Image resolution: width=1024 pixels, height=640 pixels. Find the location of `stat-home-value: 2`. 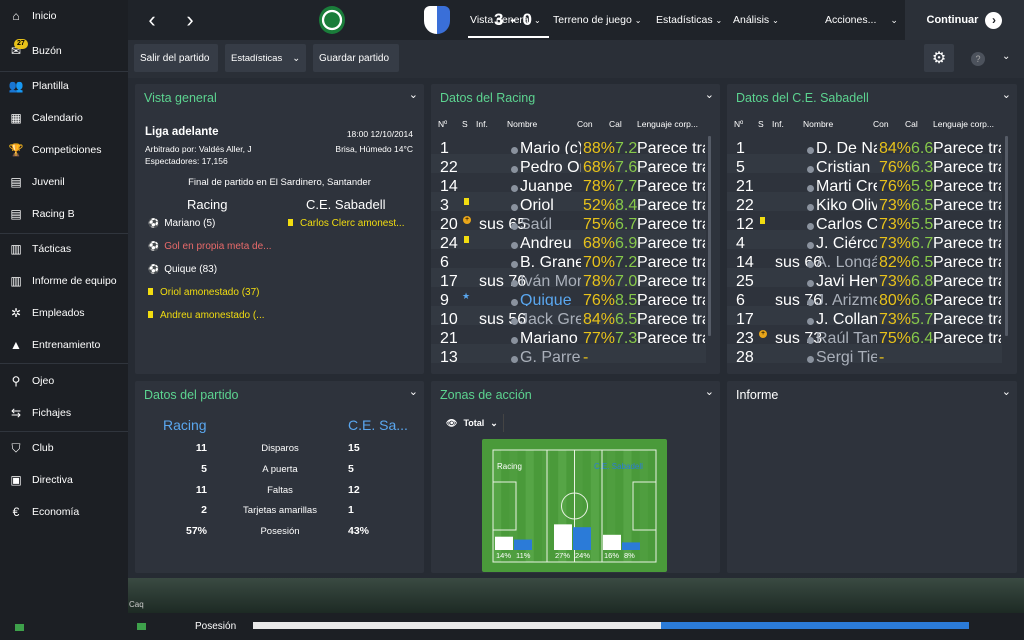

stat-home-value: 2 is located at coordinates (204, 510).